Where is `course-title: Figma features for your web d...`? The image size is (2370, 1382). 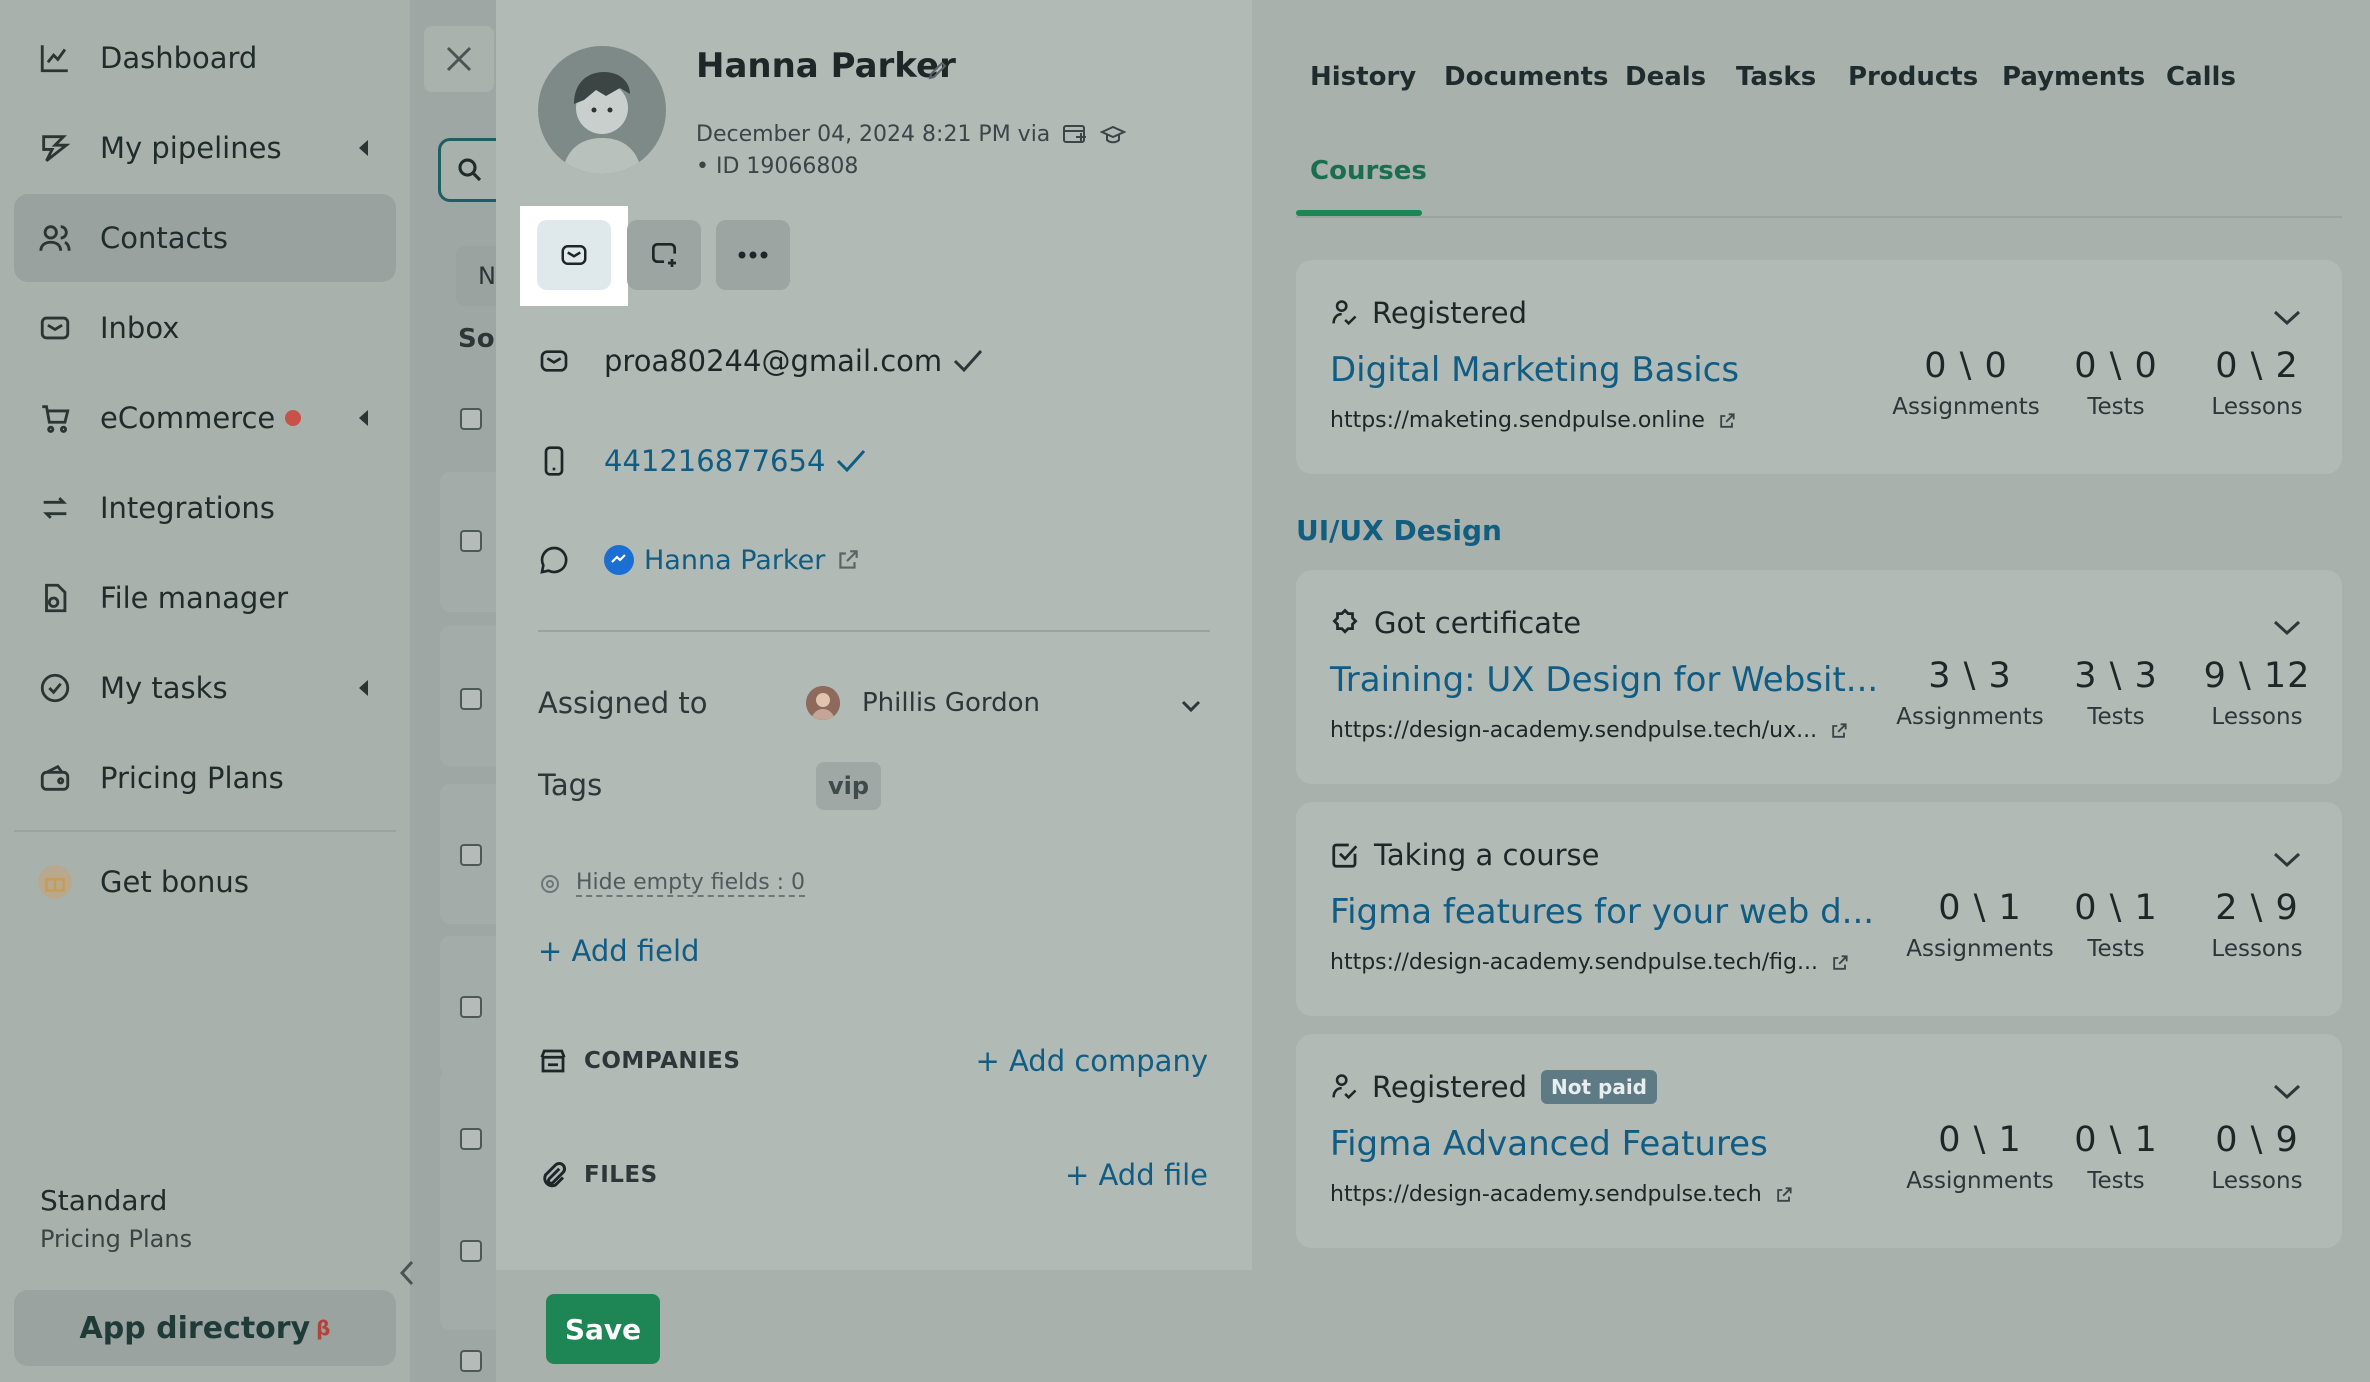 course-title: Figma features for your web d... is located at coordinates (1602, 912).